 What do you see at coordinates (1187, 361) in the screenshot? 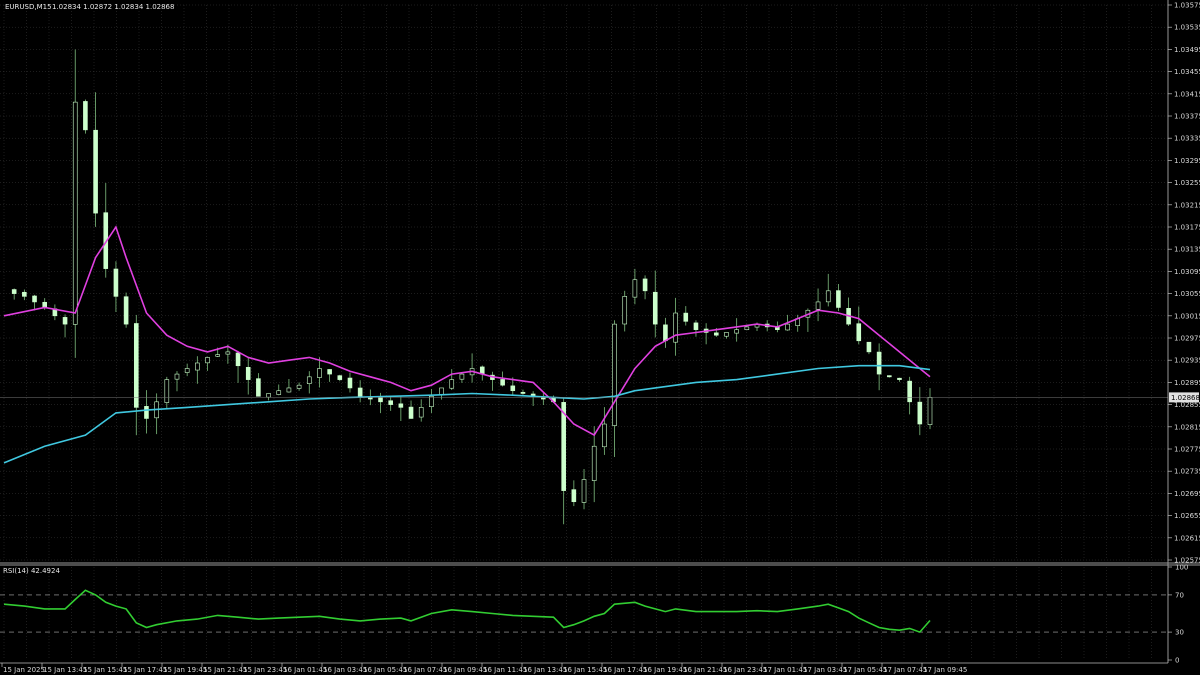
I see `price-tick-label: 1.02935` at bounding box center [1187, 361].